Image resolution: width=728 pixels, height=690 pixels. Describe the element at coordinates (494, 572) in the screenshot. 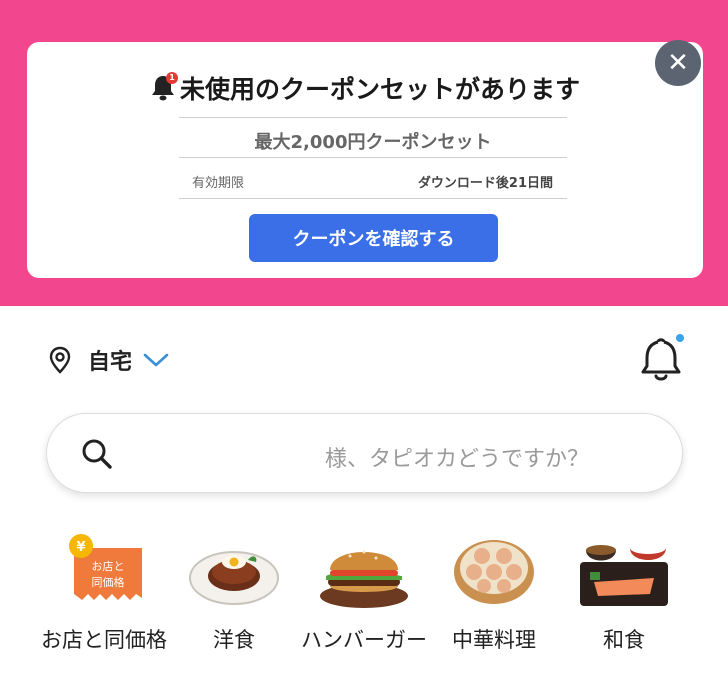

I see `dim-sum-steamer-icon` at that location.